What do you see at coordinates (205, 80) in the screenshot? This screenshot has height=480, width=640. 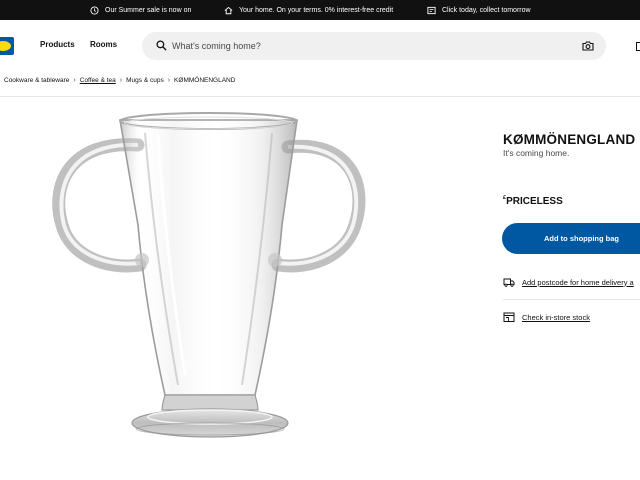 I see `breadcrumb-item-current: KØMMÖNENGLAND` at bounding box center [205, 80].